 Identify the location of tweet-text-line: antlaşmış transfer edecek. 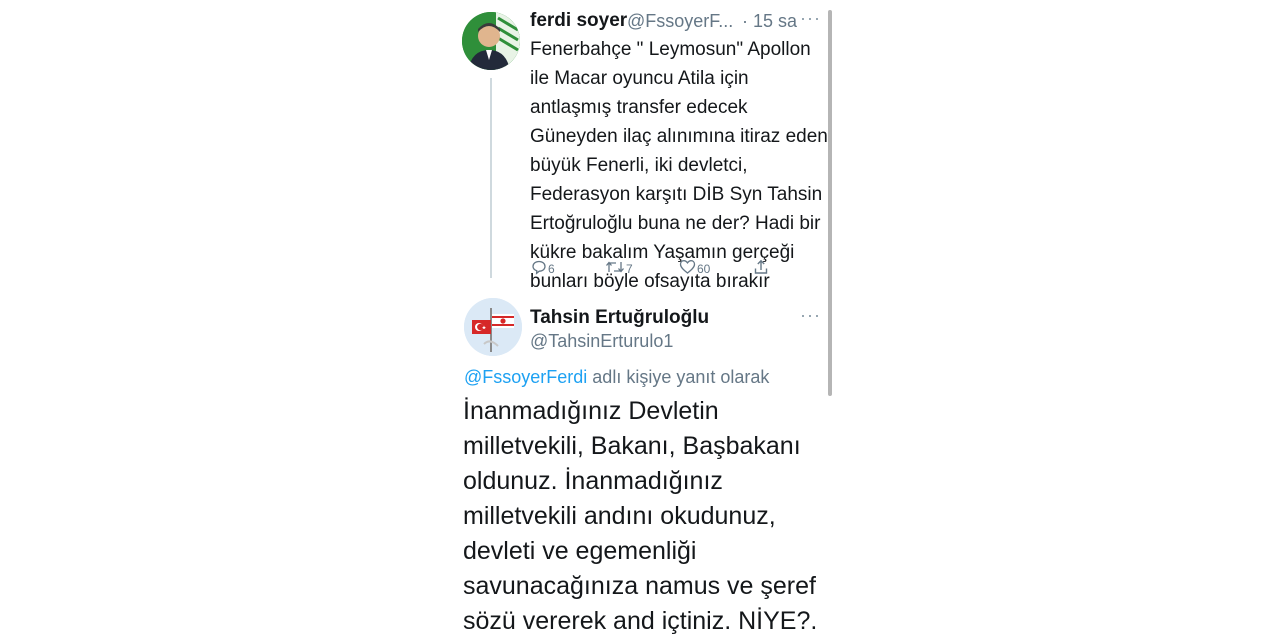
(639, 107).